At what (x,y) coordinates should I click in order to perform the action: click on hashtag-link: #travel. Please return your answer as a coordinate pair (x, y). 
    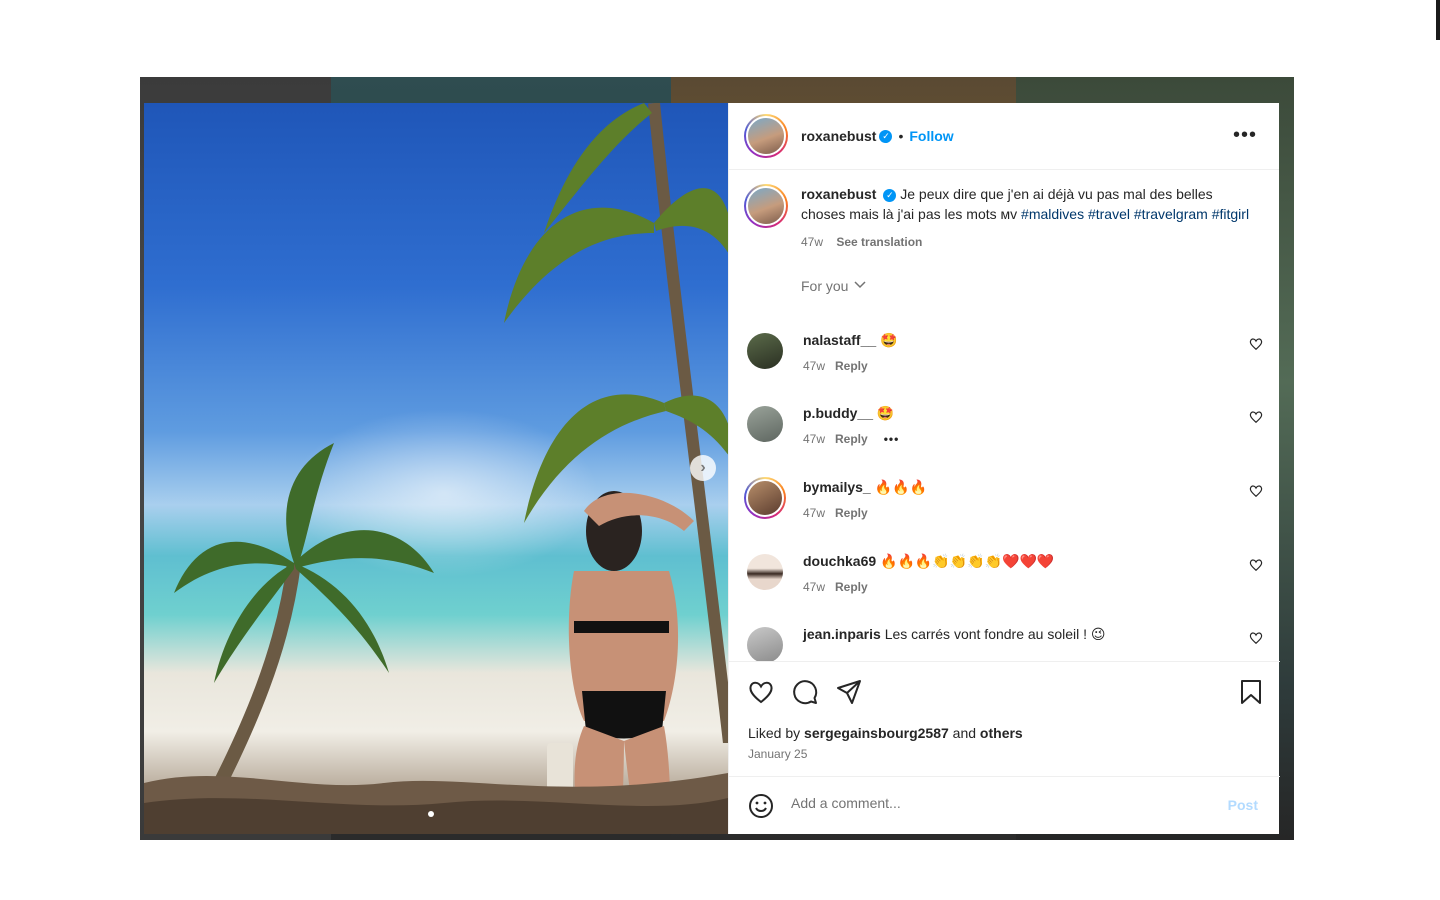
    Looking at the image, I should click on (1109, 214).